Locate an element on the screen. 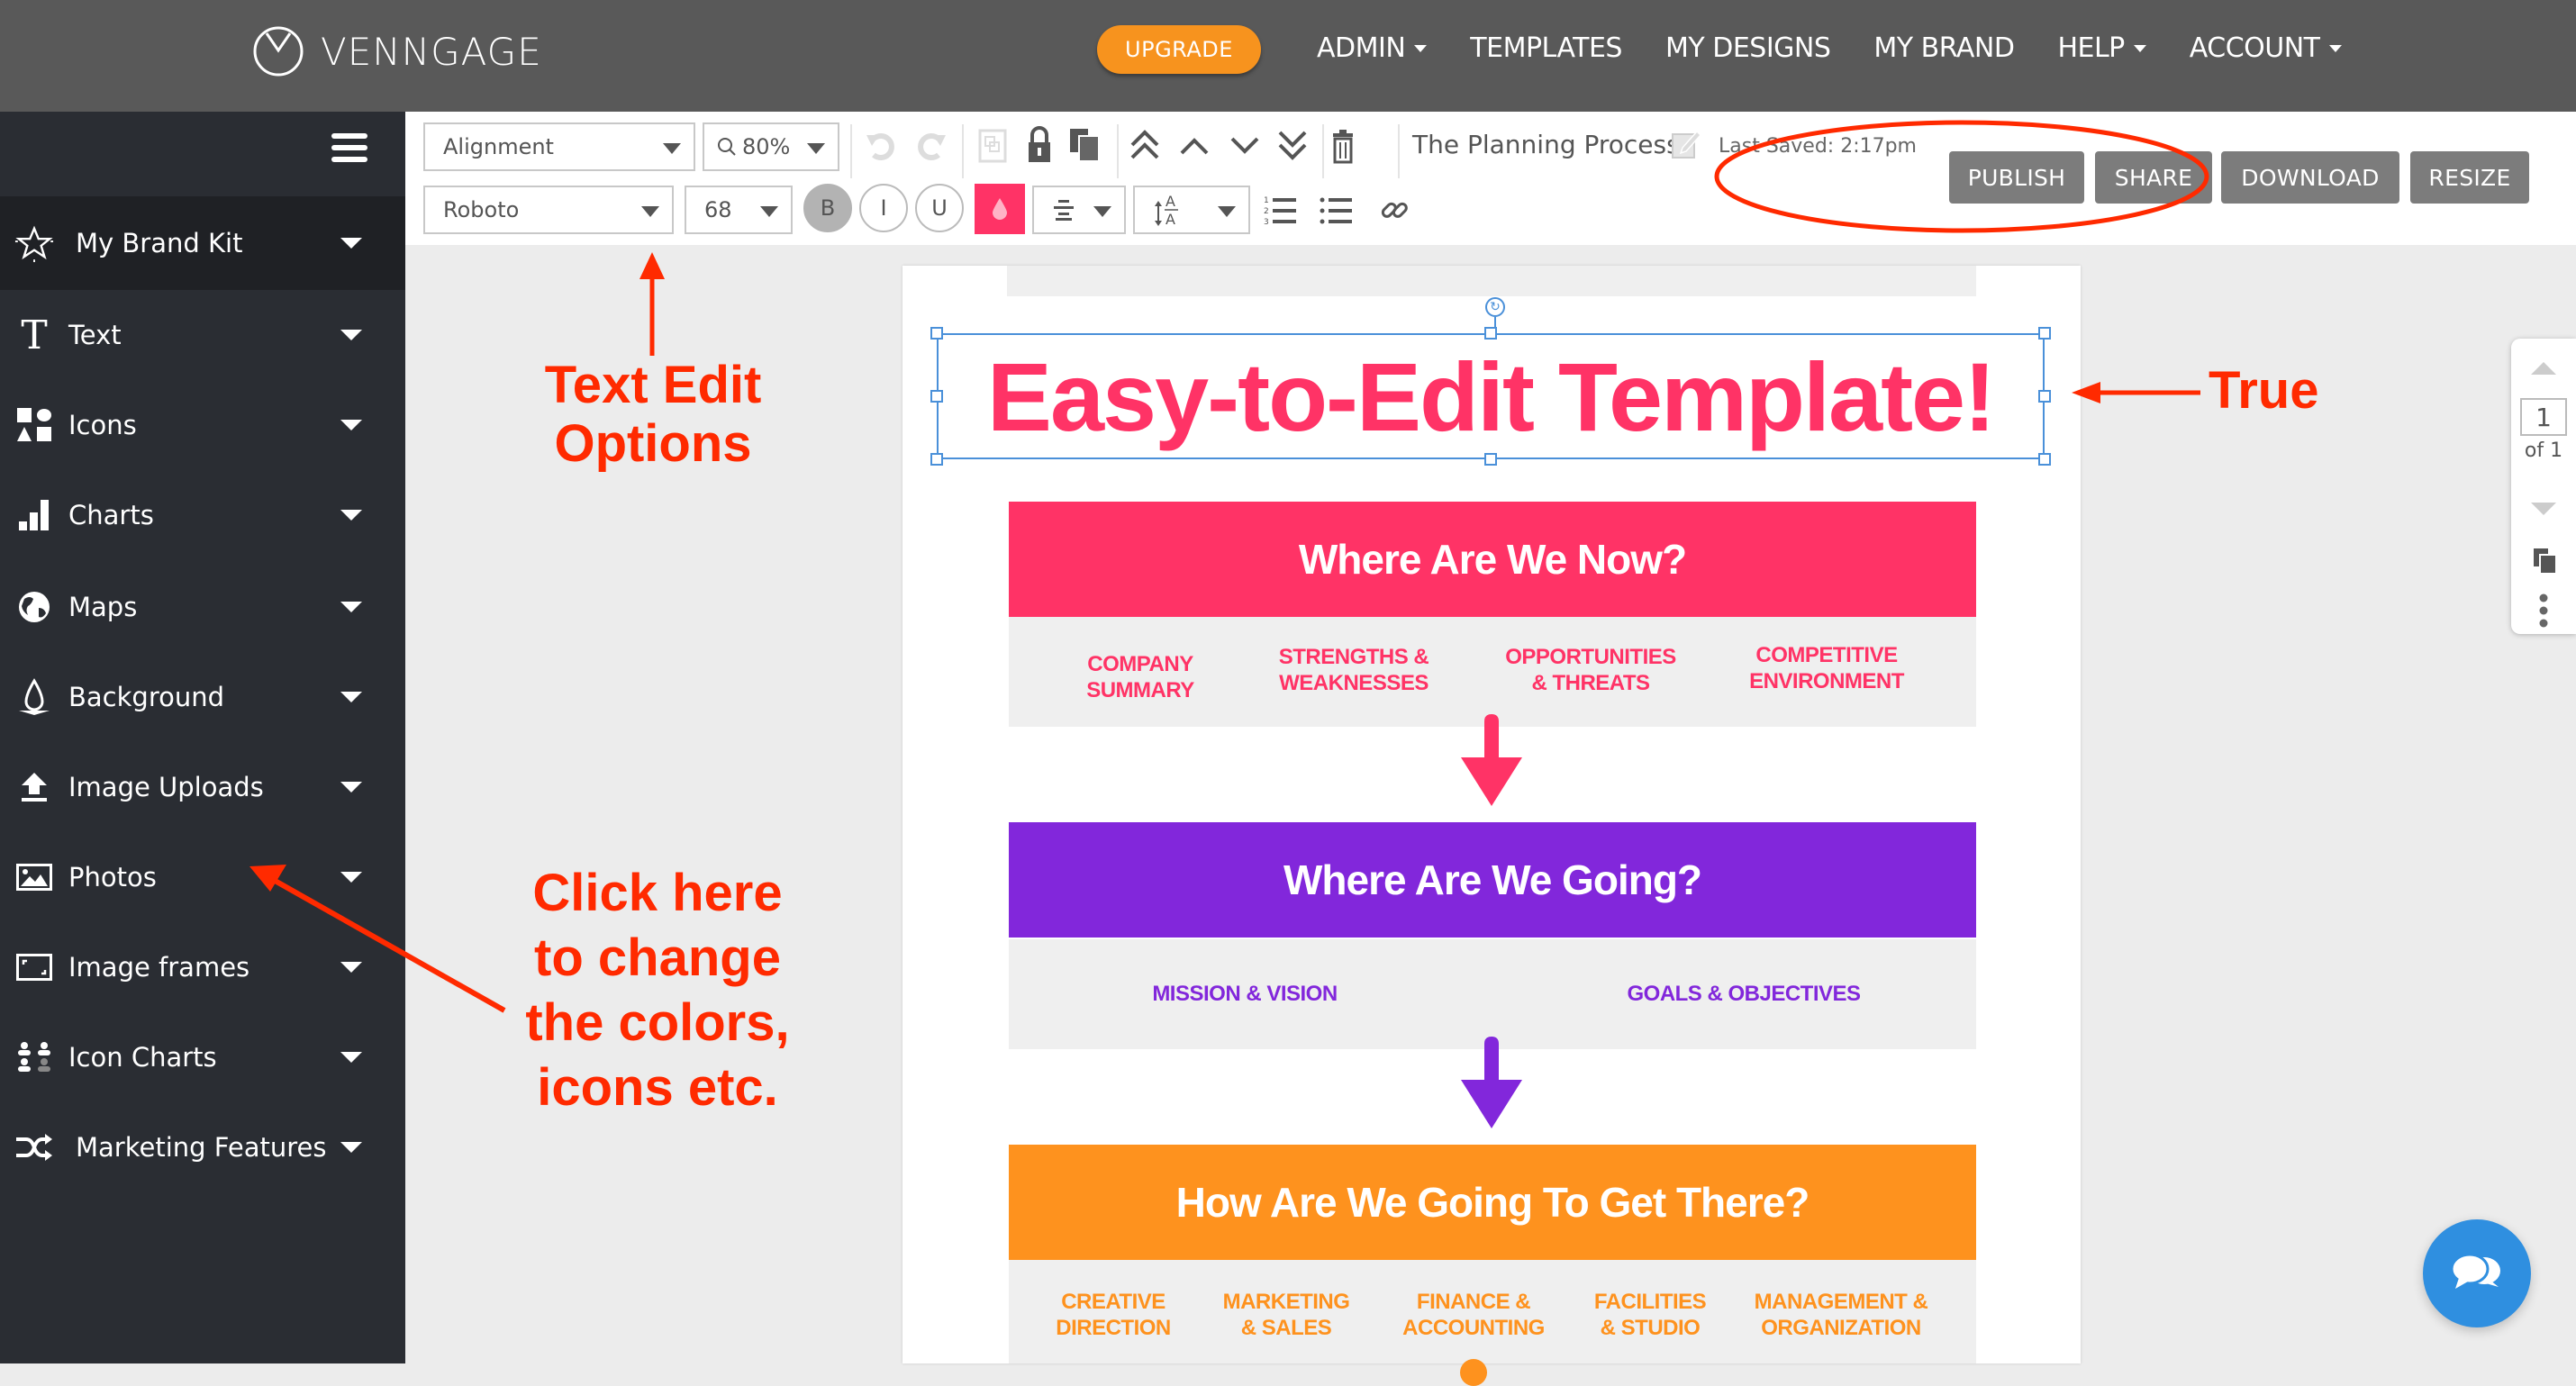 Image resolution: width=2576 pixels, height=1386 pixels. sidebar-item-background: Background is located at coordinates (203, 697).